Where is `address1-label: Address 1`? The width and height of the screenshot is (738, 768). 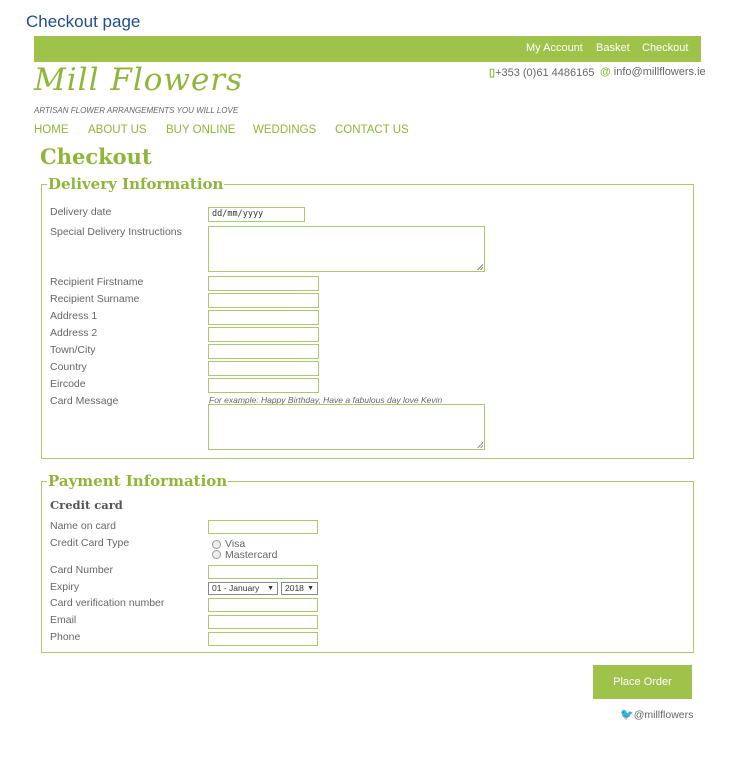 address1-label: Address 1 is located at coordinates (74, 316).